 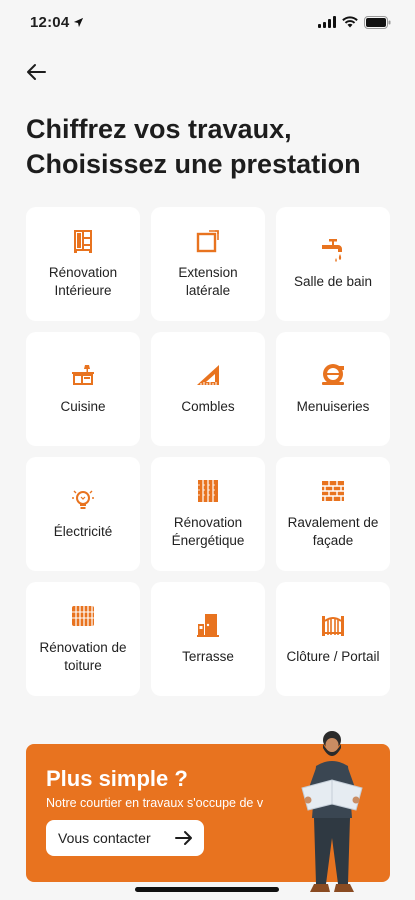 What do you see at coordinates (83, 241) in the screenshot?
I see `cabinet-icon` at bounding box center [83, 241].